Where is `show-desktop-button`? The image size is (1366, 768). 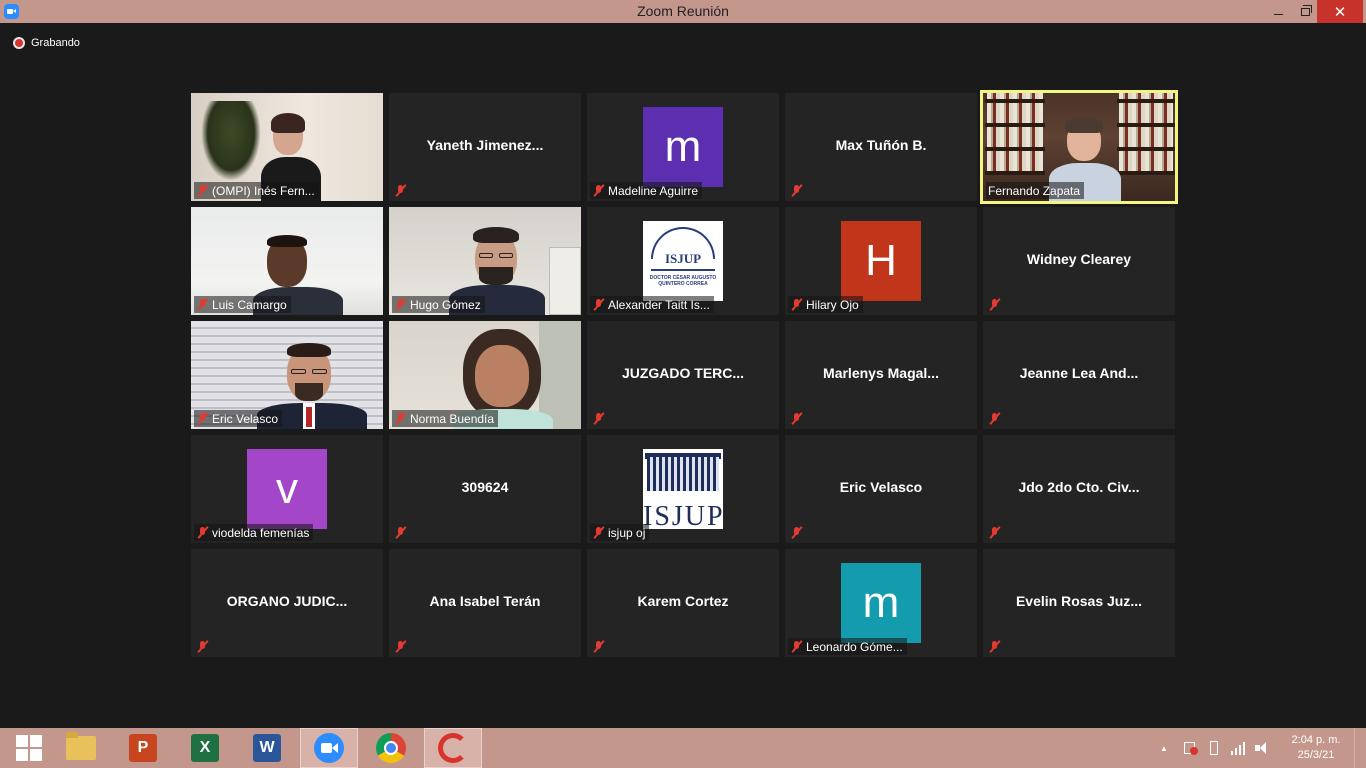
show-desktop-button is located at coordinates (1360, 748).